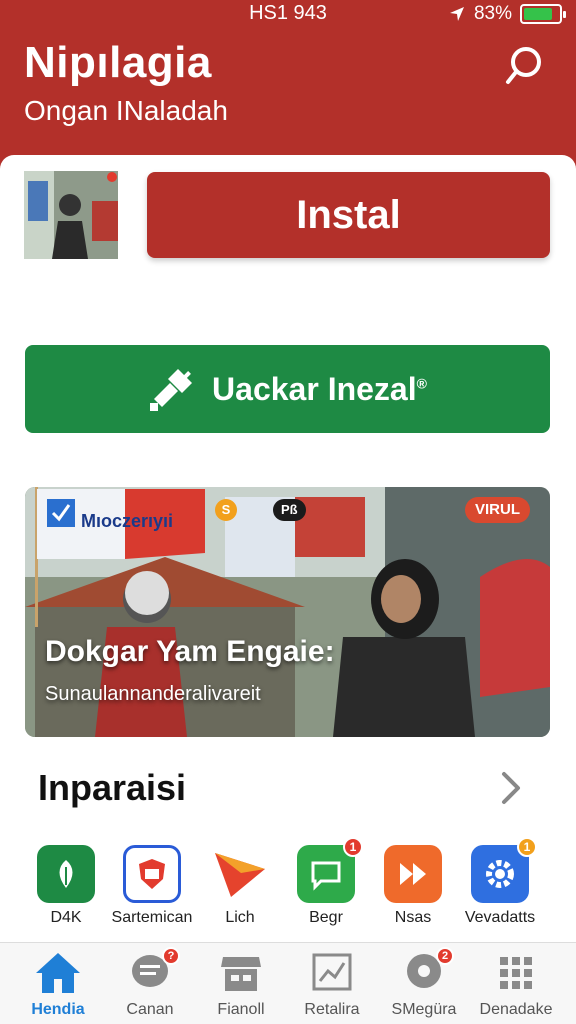  What do you see at coordinates (150, 1009) in the screenshot?
I see `tab-label: Canan` at bounding box center [150, 1009].